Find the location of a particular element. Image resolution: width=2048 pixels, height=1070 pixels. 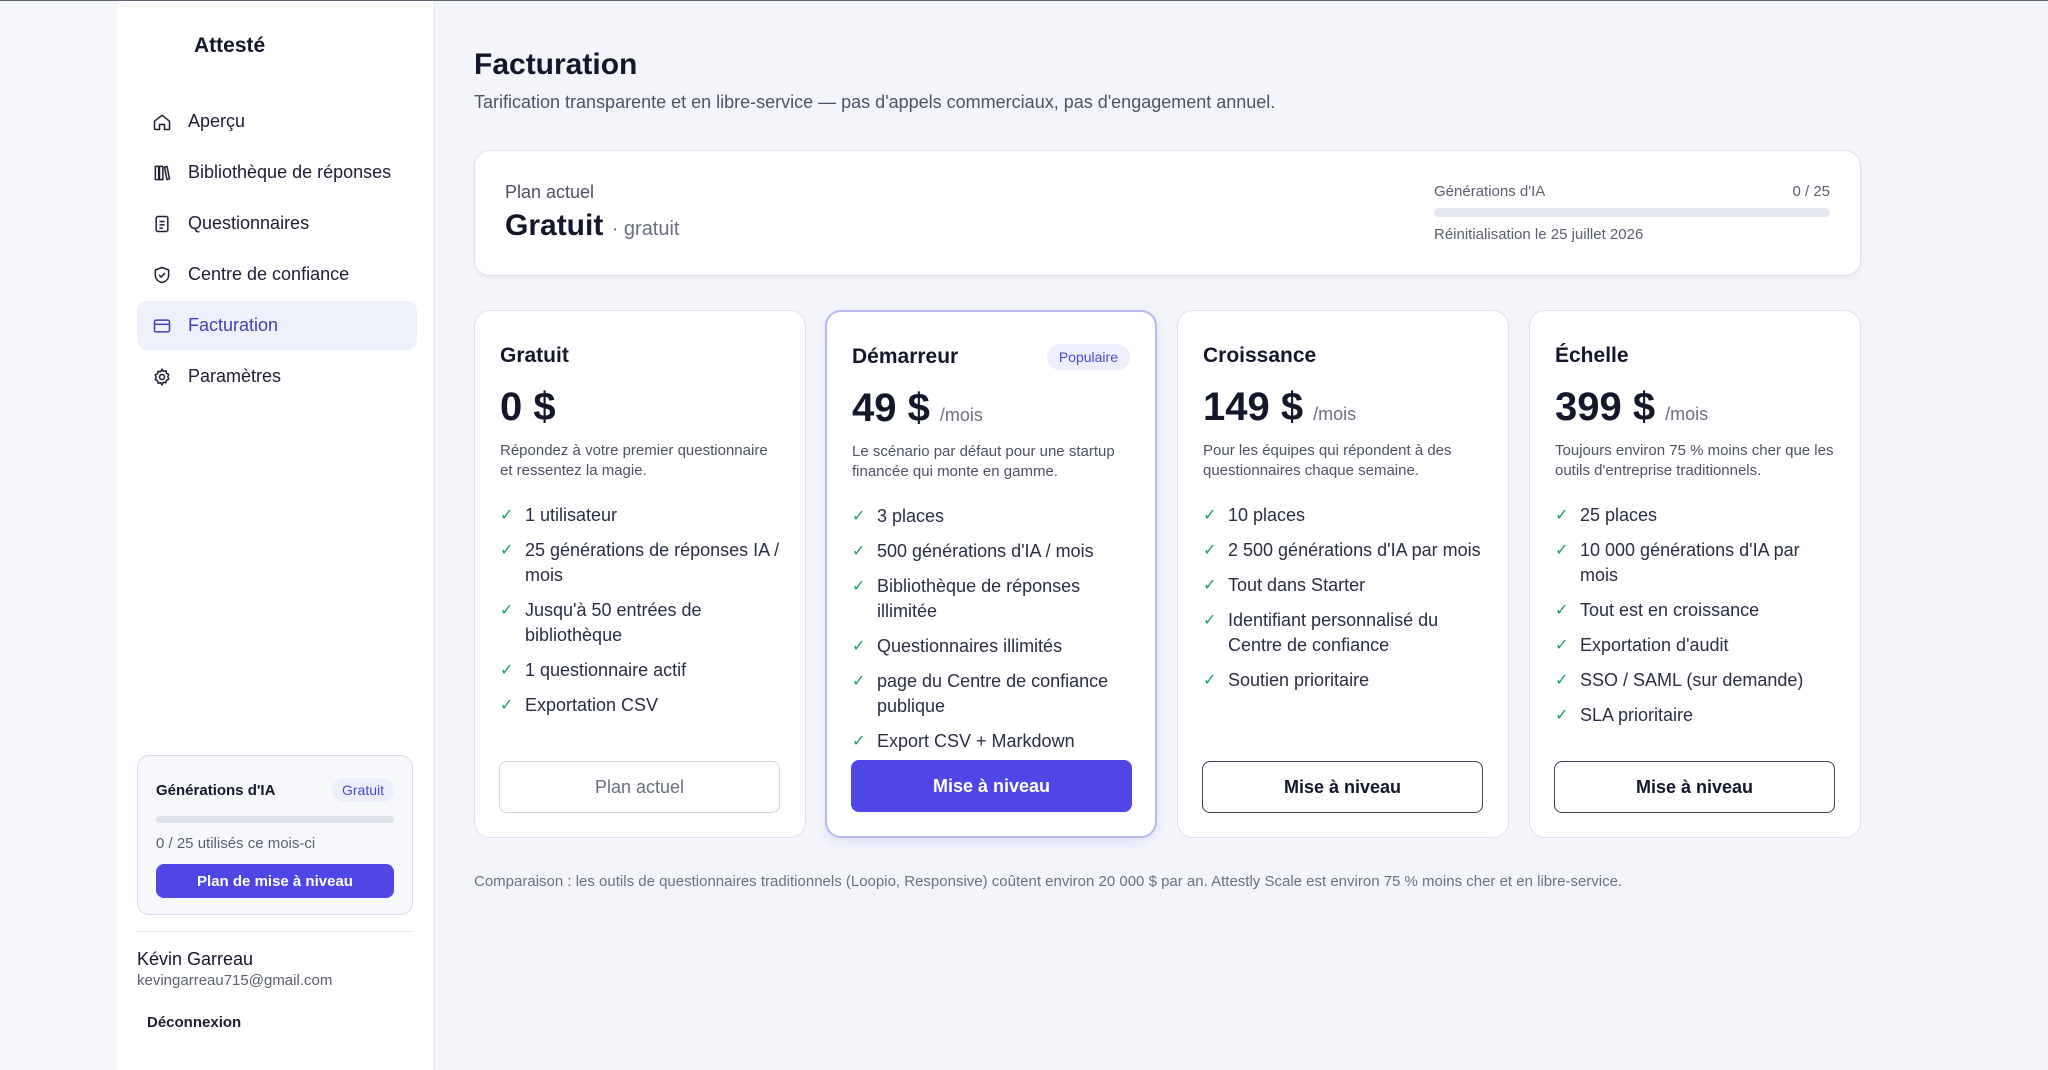

feature-item: ✓ 500 générations d'IA / mois is located at coordinates (991, 551).